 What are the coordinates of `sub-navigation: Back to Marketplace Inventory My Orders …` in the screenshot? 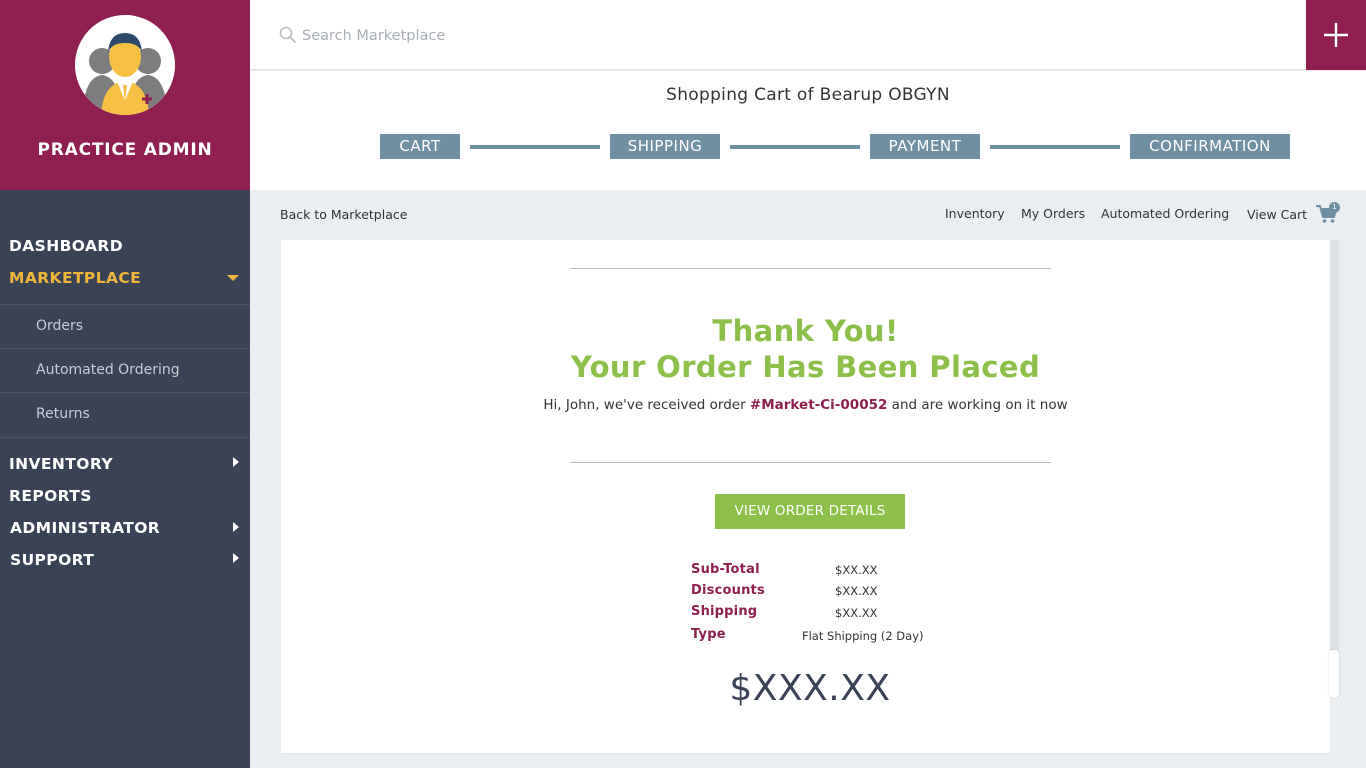 It's located at (808, 214).